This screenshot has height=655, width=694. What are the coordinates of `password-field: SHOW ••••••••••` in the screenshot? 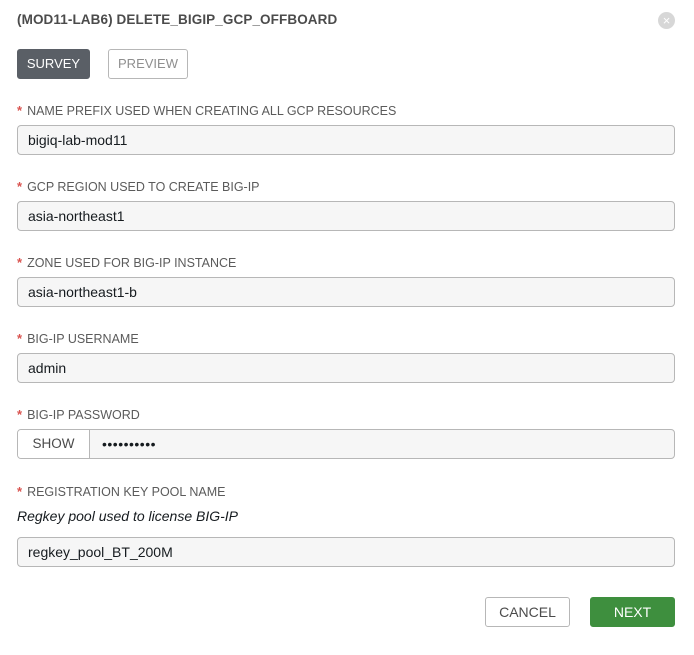 It's located at (346, 444).